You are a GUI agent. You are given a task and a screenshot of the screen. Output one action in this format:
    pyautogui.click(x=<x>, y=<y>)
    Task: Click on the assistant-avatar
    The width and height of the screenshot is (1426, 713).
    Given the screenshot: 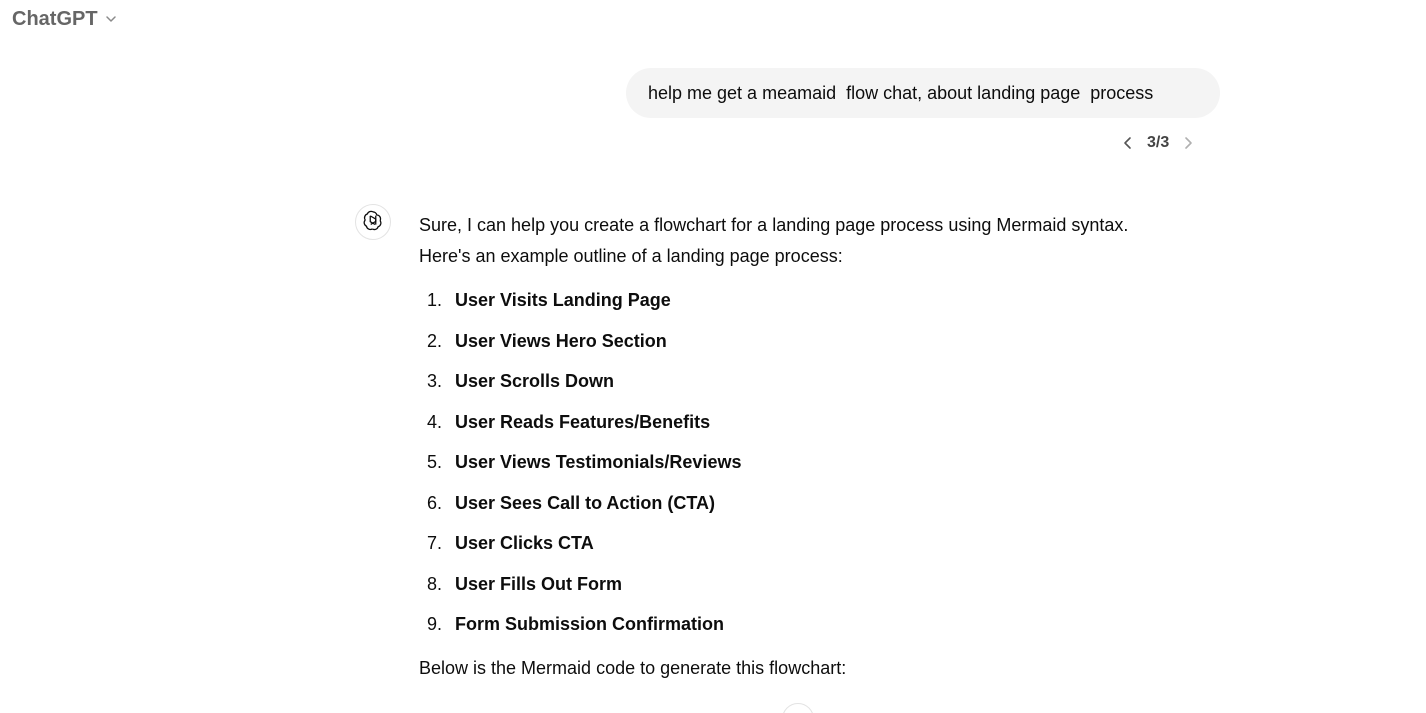 What is the action you would take?
    pyautogui.click(x=373, y=222)
    